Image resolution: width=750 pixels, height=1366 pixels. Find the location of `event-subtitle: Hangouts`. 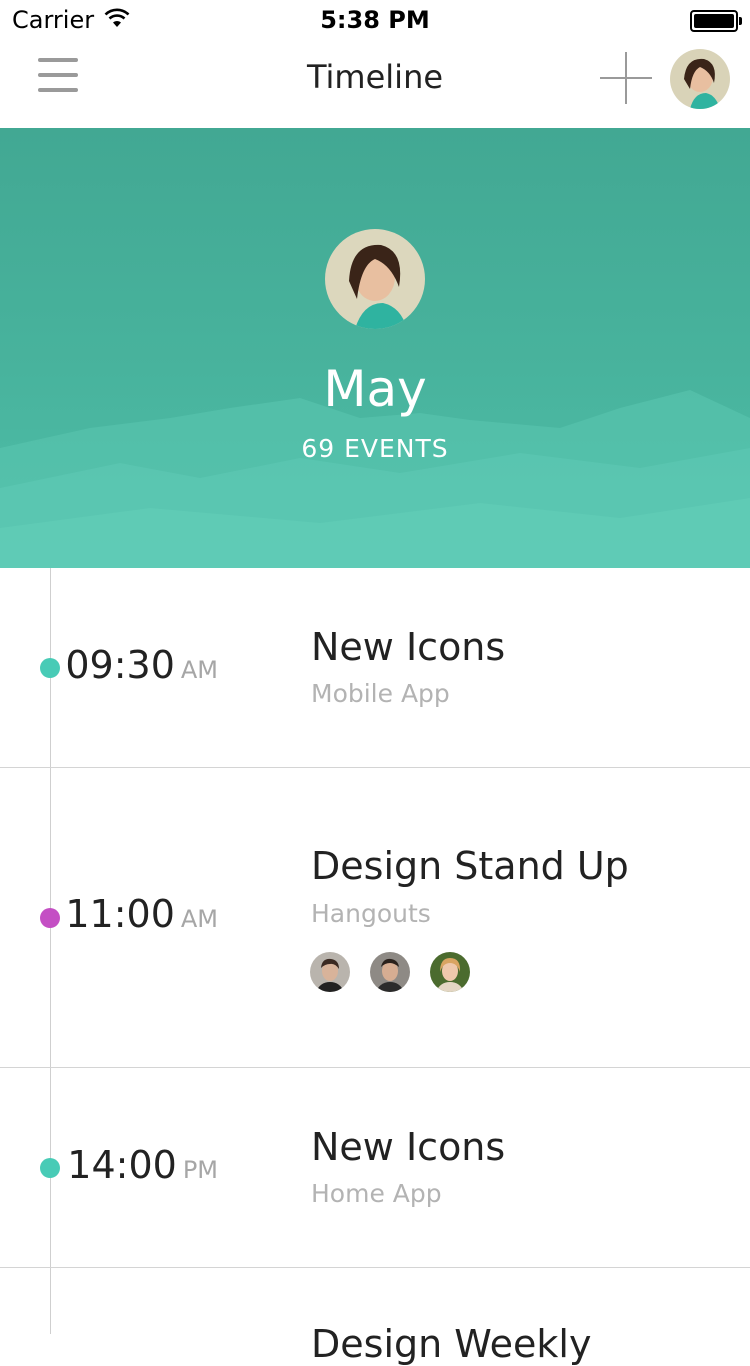

event-subtitle: Hangouts is located at coordinates (371, 913).